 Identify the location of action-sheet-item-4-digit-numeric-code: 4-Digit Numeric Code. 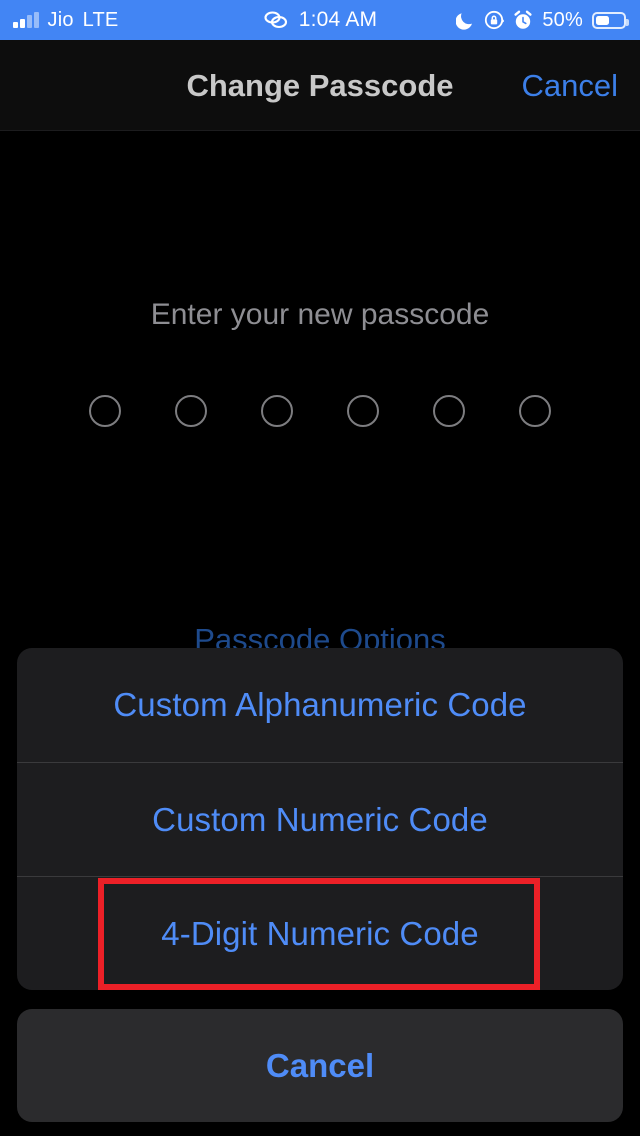
(320, 933).